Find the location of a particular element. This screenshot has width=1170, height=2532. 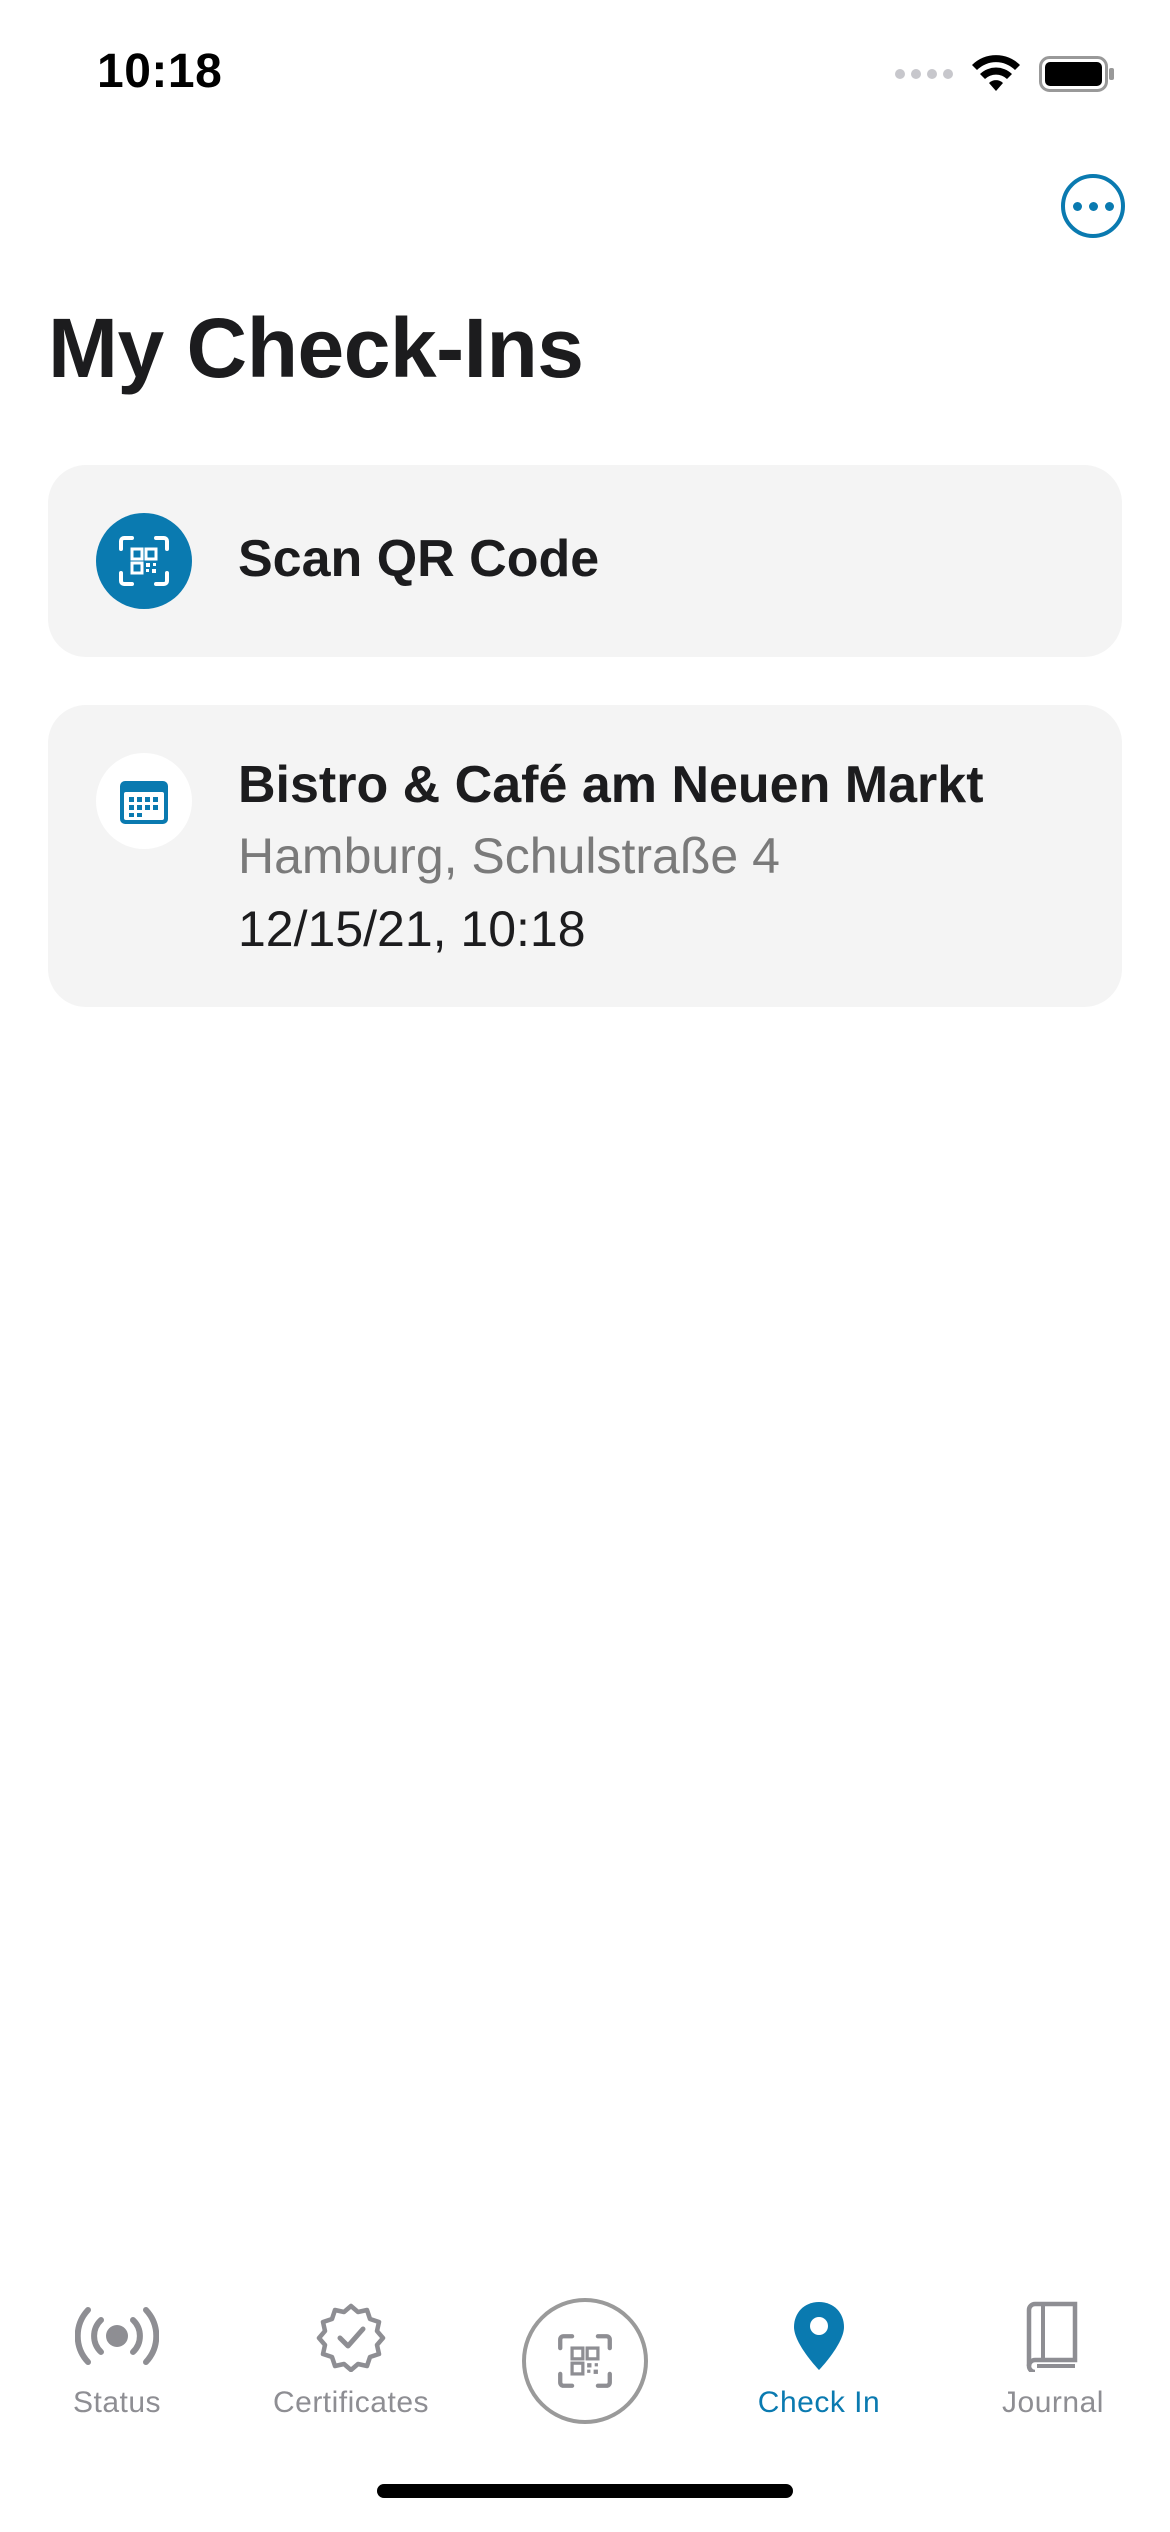

tab-check-in: Check In is located at coordinates (819, 2360).